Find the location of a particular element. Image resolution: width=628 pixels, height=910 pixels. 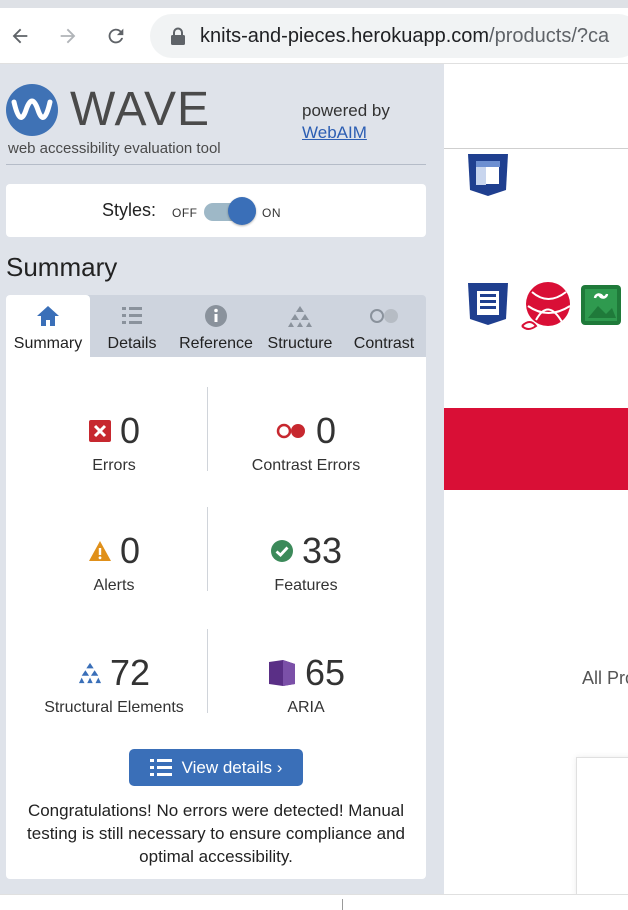

tab-summary: Summary is located at coordinates (48, 326).